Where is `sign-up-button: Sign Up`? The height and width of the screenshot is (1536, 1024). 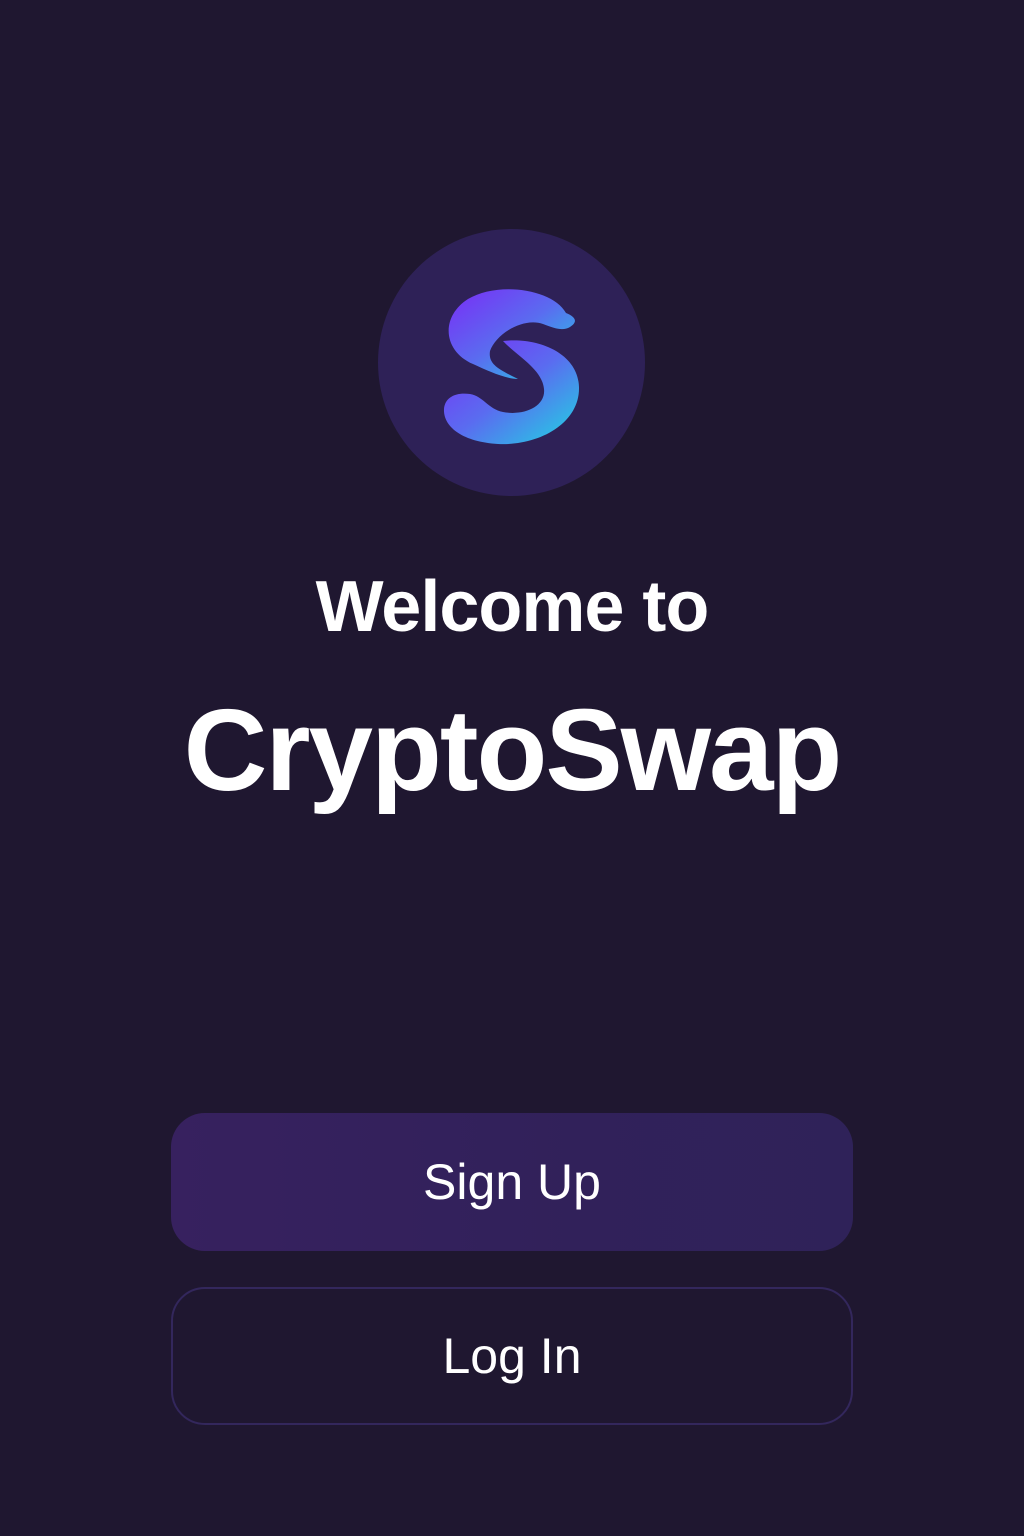
sign-up-button: Sign Up is located at coordinates (512, 1182).